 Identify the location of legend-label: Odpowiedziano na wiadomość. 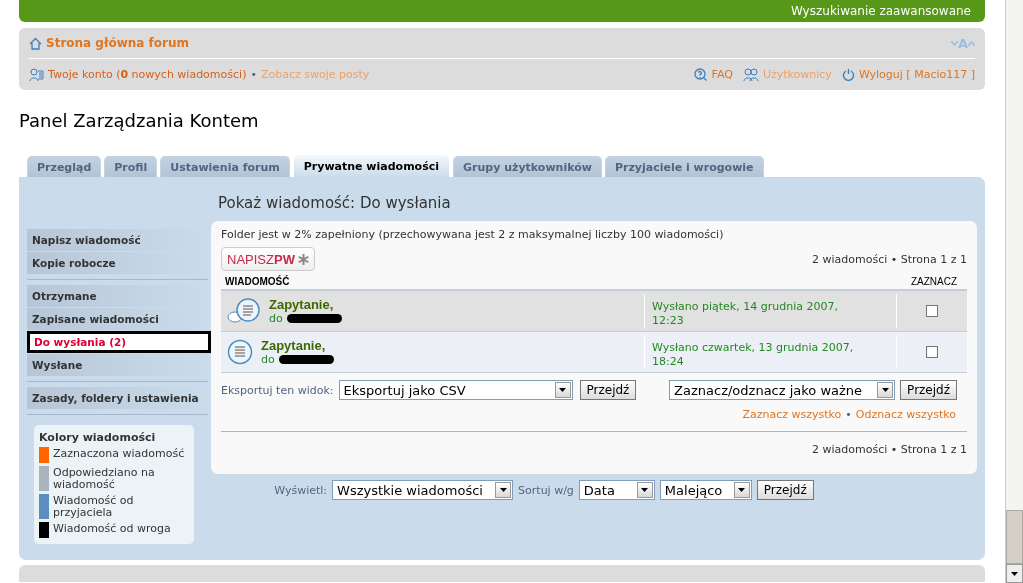
(104, 478).